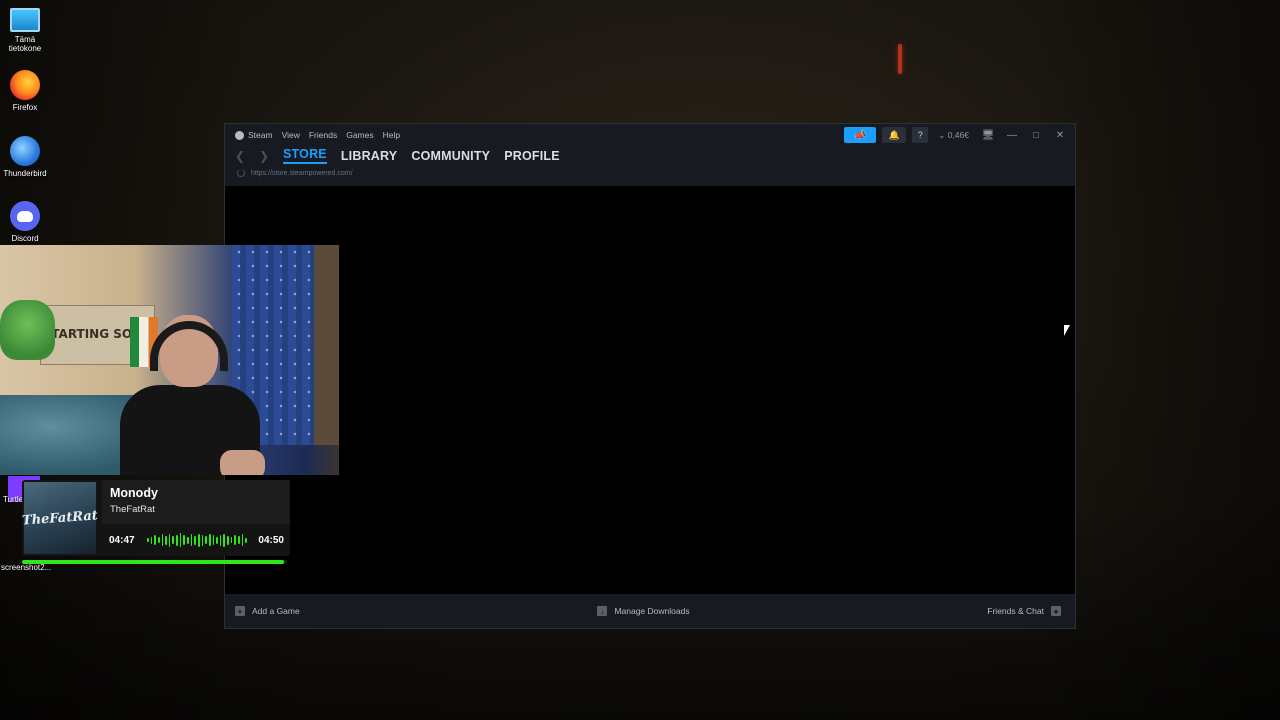  I want to click on desktop-icon-label: Tämä tietokone, so click(25, 44).